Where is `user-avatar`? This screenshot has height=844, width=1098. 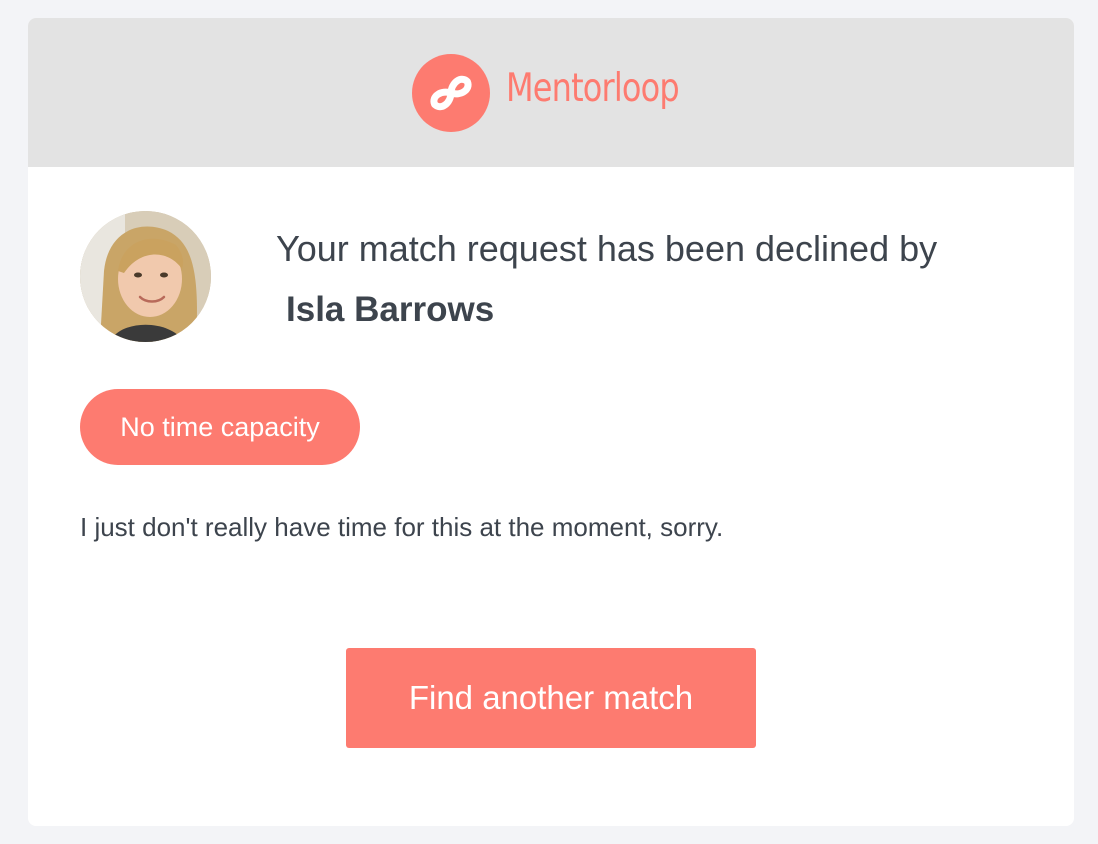 user-avatar is located at coordinates (145, 276).